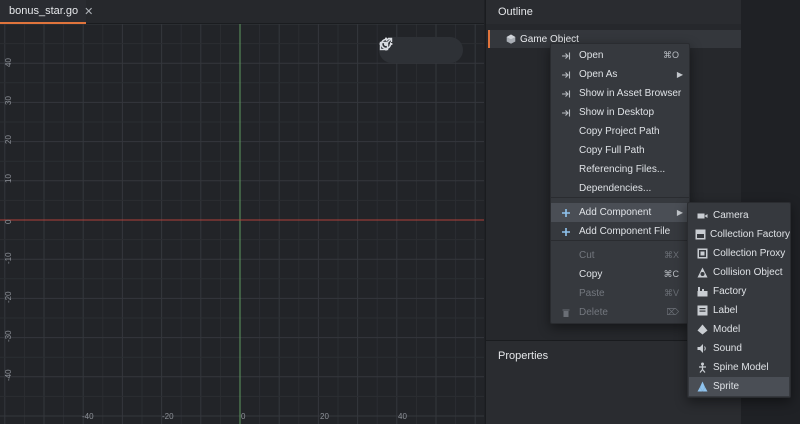  I want to click on submenu-item-sprite: Sprite, so click(739, 386).